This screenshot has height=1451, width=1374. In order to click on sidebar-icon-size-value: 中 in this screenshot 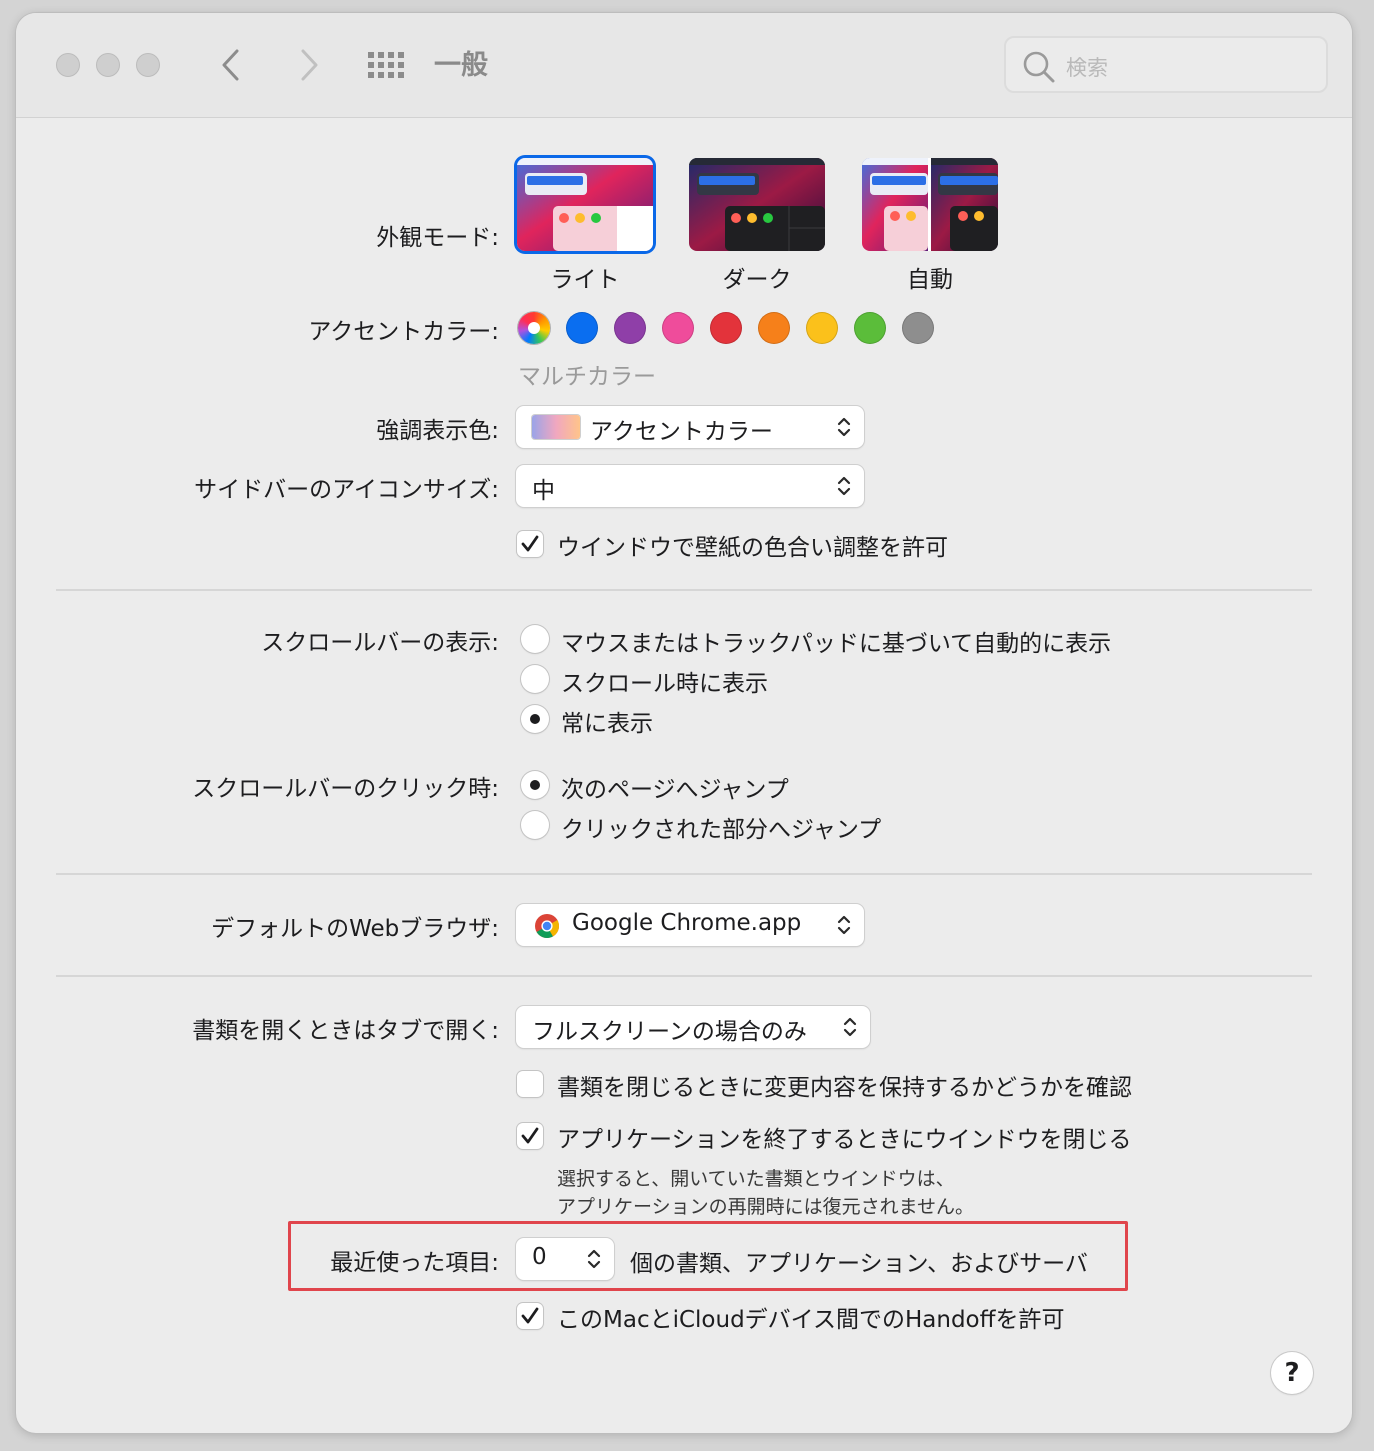, I will do `click(543, 491)`.